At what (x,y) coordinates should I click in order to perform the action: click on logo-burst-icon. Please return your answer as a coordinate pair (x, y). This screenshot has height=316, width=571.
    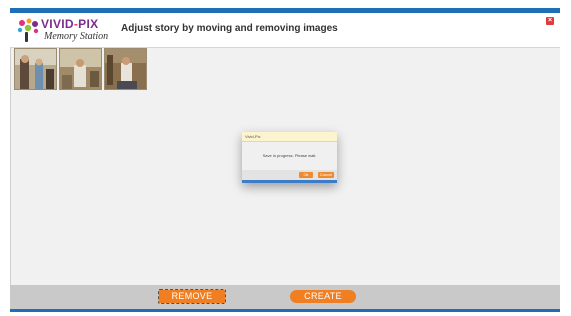
    Looking at the image, I should click on (28, 30).